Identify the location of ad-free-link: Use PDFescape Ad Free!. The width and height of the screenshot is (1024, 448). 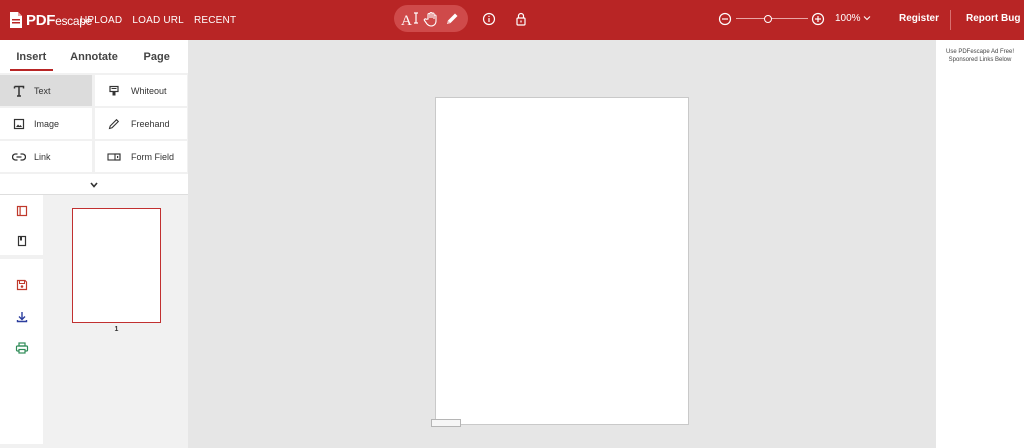
(980, 52).